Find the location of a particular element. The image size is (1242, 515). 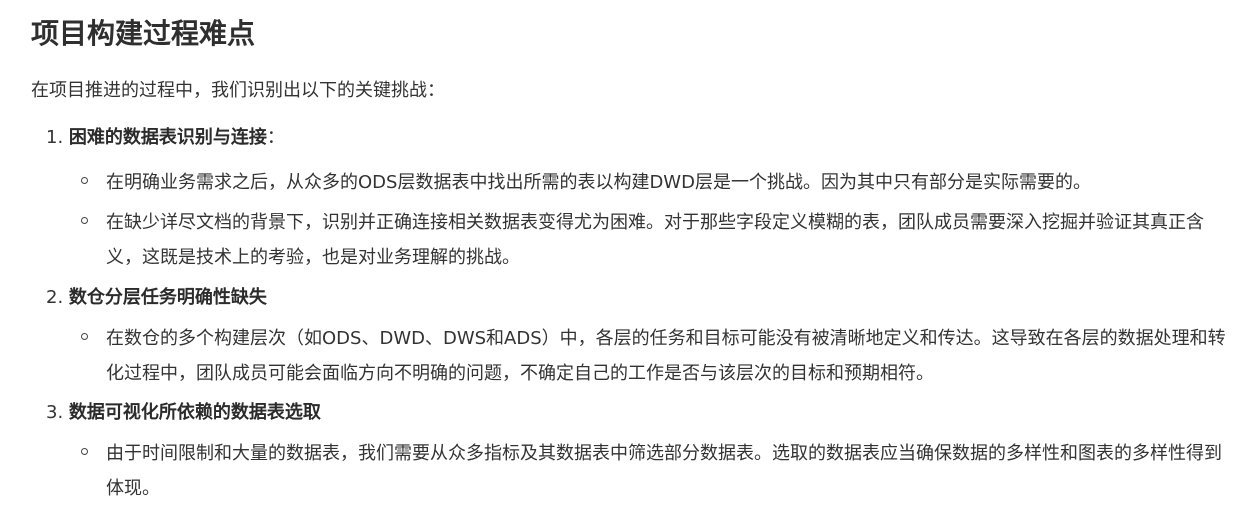

list-item-number: 3. is located at coordinates (55, 412).